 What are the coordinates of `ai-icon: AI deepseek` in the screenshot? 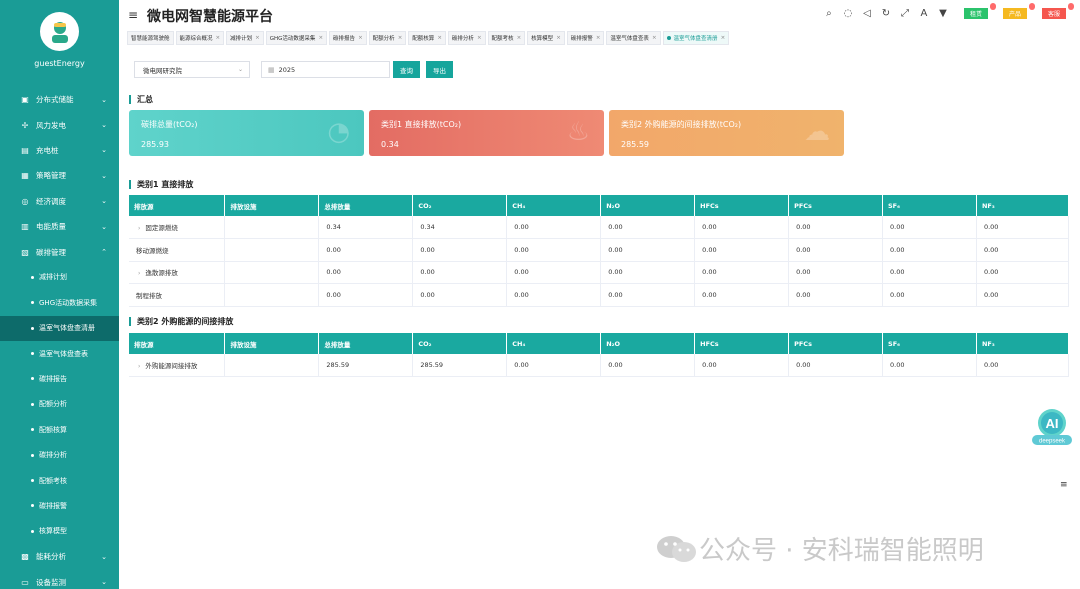 It's located at (1052, 427).